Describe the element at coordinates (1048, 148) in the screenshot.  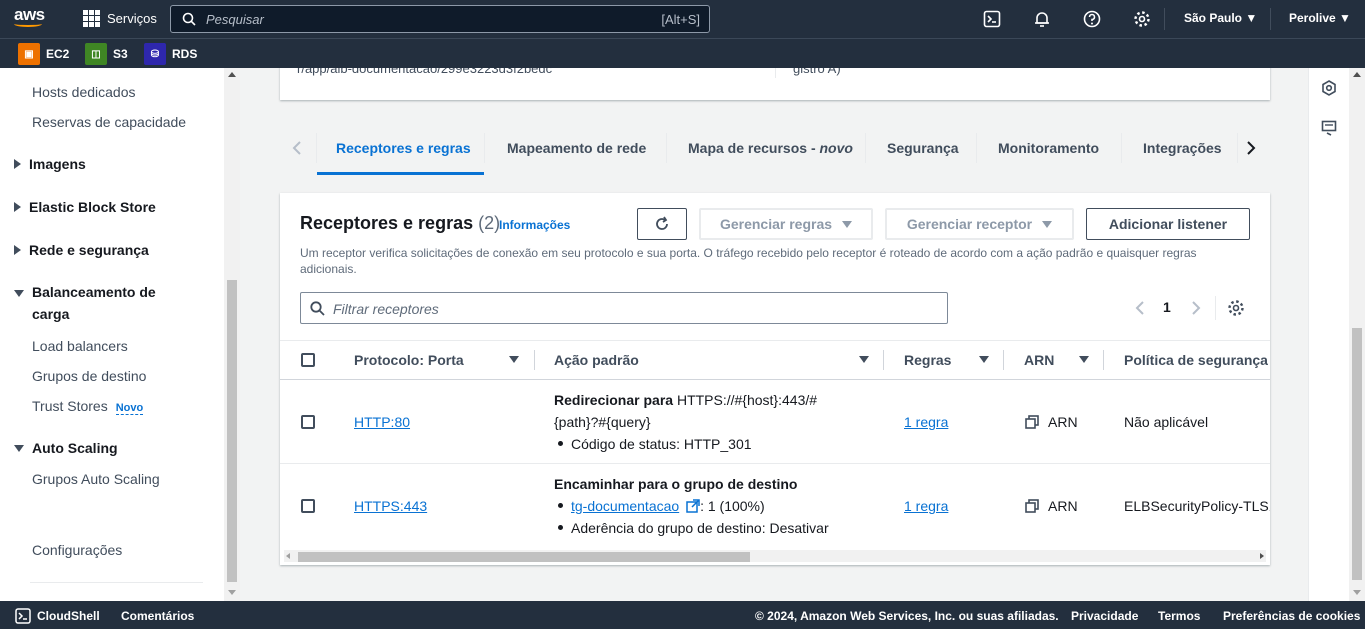
I see `tab-monitoramento: Monitoramento` at that location.